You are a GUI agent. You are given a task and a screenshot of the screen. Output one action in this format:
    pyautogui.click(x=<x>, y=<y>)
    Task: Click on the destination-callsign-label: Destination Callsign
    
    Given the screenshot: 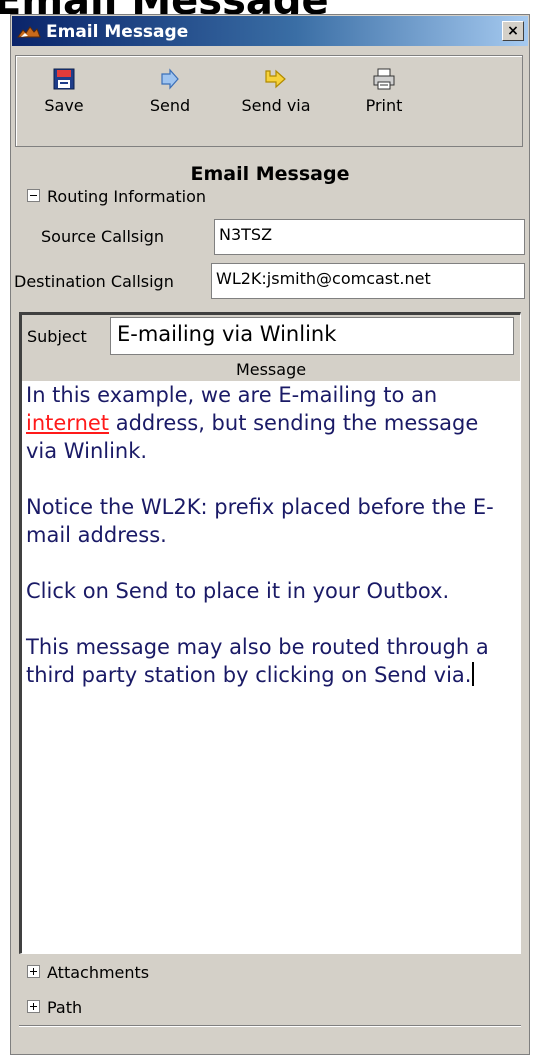 What is the action you would take?
    pyautogui.click(x=94, y=281)
    